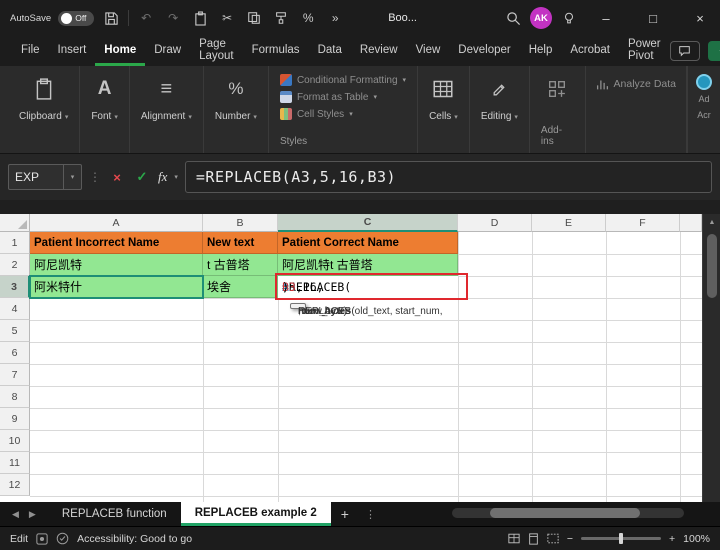  What do you see at coordinates (167, 51) in the screenshot?
I see `menu-draw: Draw` at bounding box center [167, 51].